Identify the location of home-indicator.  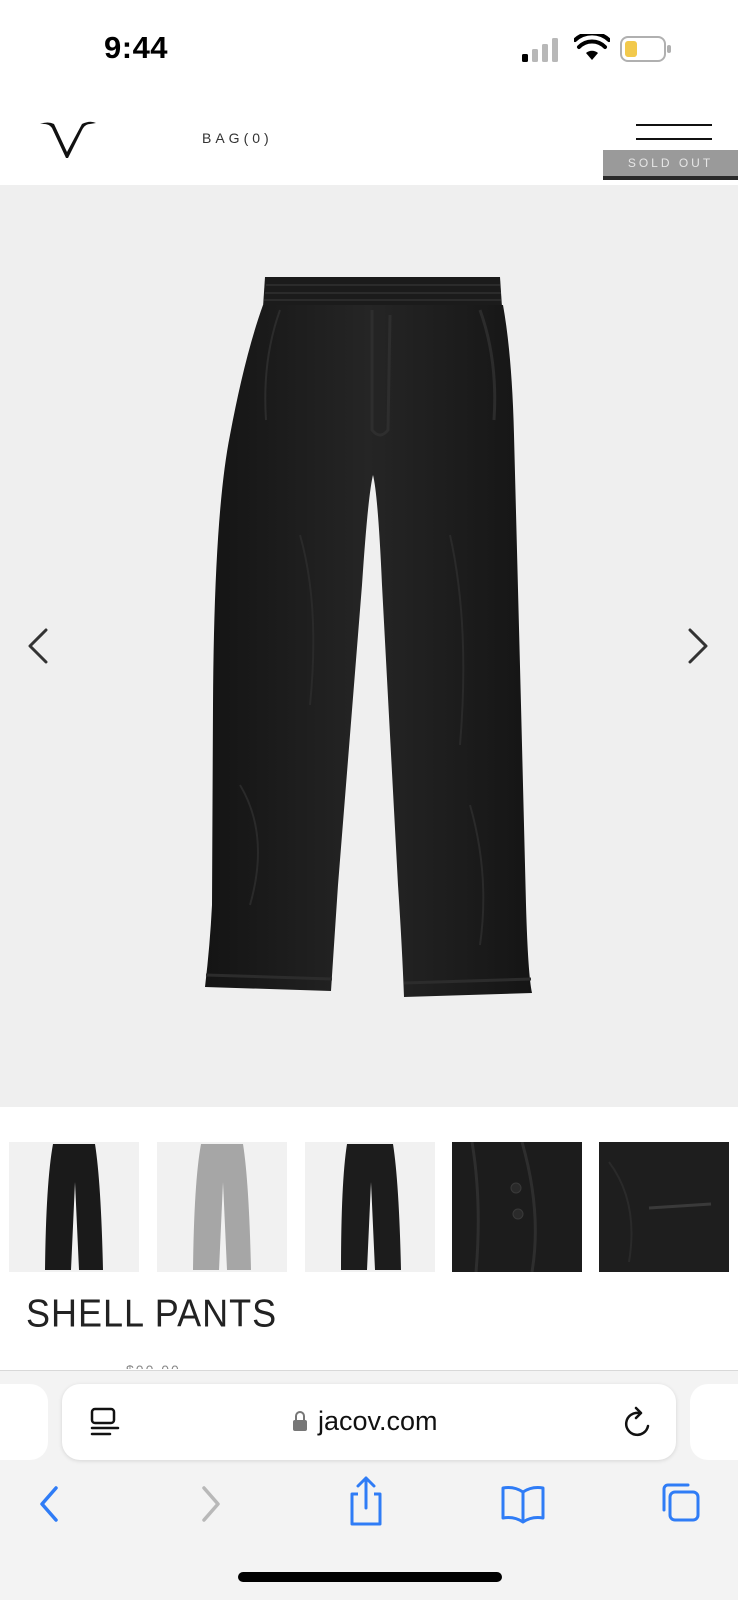
(370, 1577).